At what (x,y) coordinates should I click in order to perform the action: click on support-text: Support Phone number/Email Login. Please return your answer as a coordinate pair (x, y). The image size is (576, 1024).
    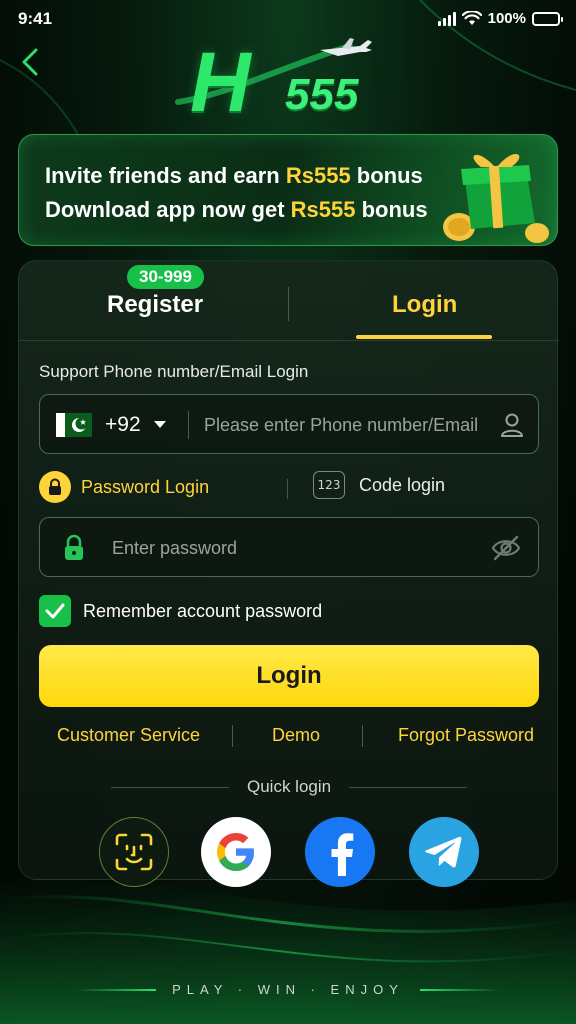
    Looking at the image, I should click on (174, 371).